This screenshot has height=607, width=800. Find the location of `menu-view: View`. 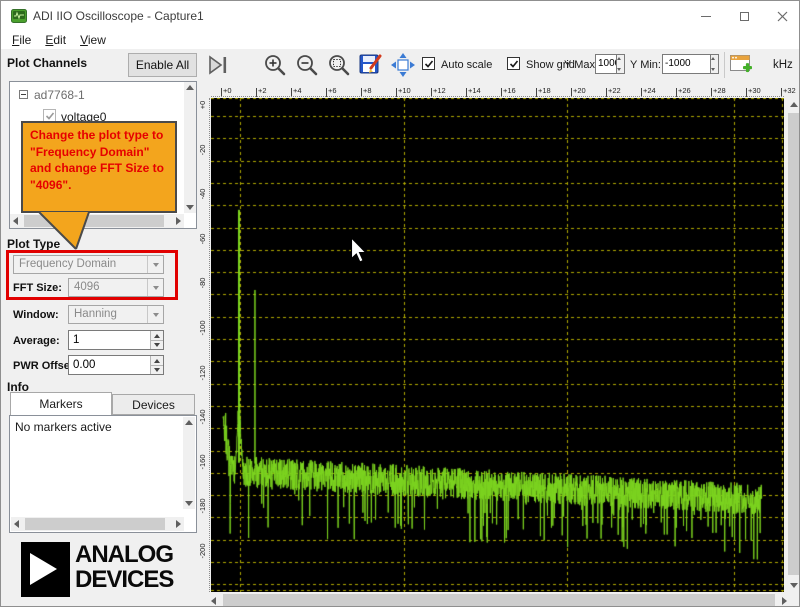

menu-view: View is located at coordinates (93, 40).